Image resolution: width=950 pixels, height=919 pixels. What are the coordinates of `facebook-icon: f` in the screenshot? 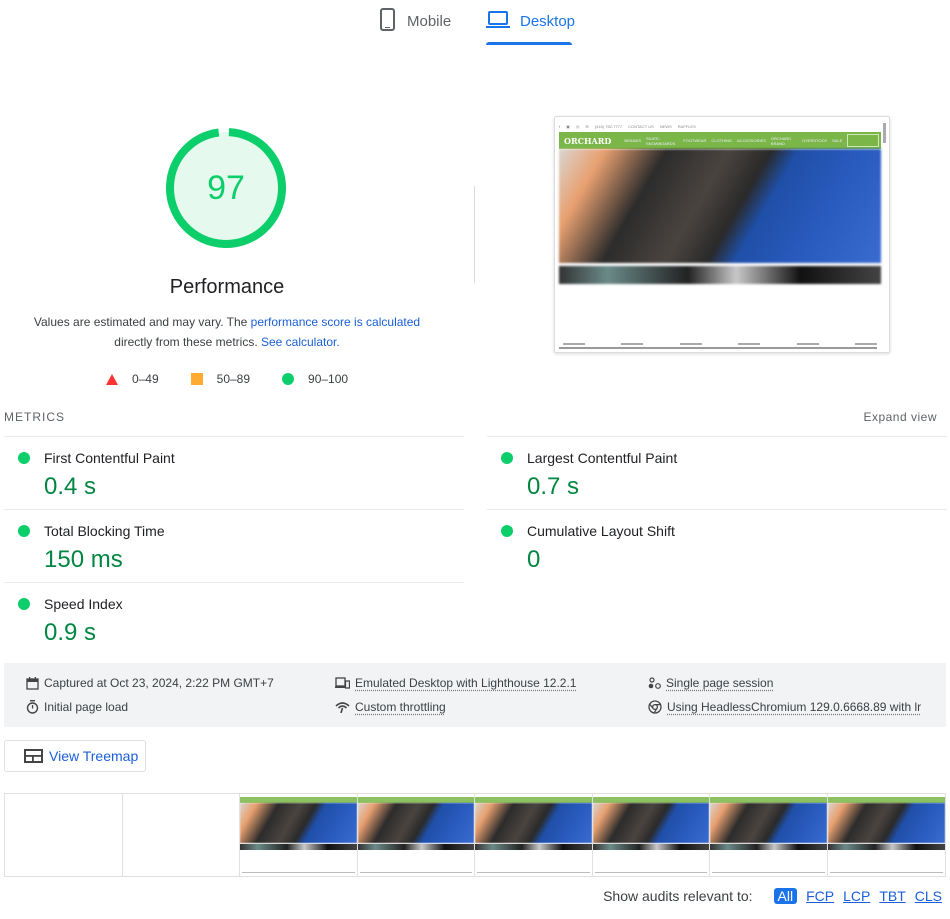 It's located at (560, 126).